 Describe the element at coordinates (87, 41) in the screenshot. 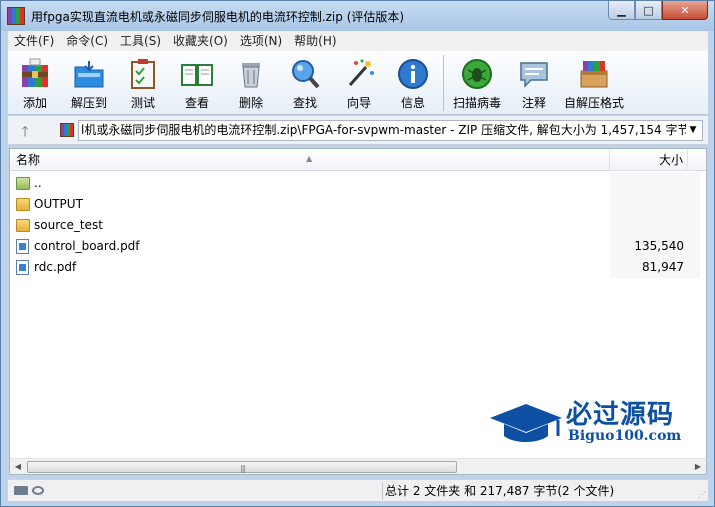

I see `menu-commands: 命令(C)` at that location.